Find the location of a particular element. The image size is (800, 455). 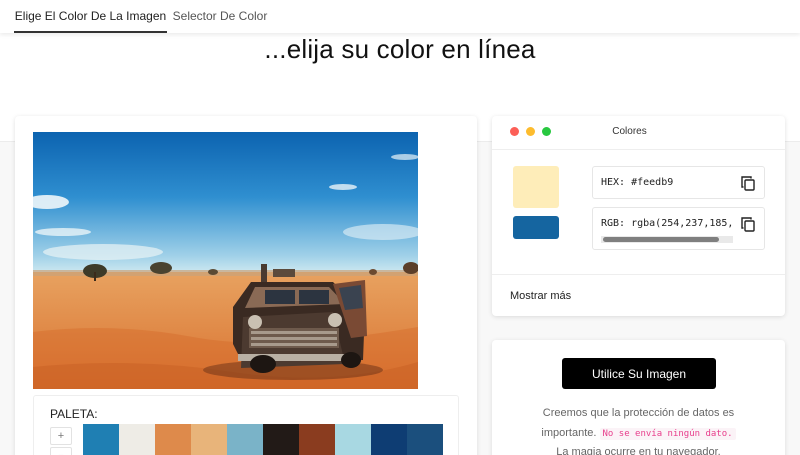

colors-panel-title: Colores is located at coordinates (629, 131).